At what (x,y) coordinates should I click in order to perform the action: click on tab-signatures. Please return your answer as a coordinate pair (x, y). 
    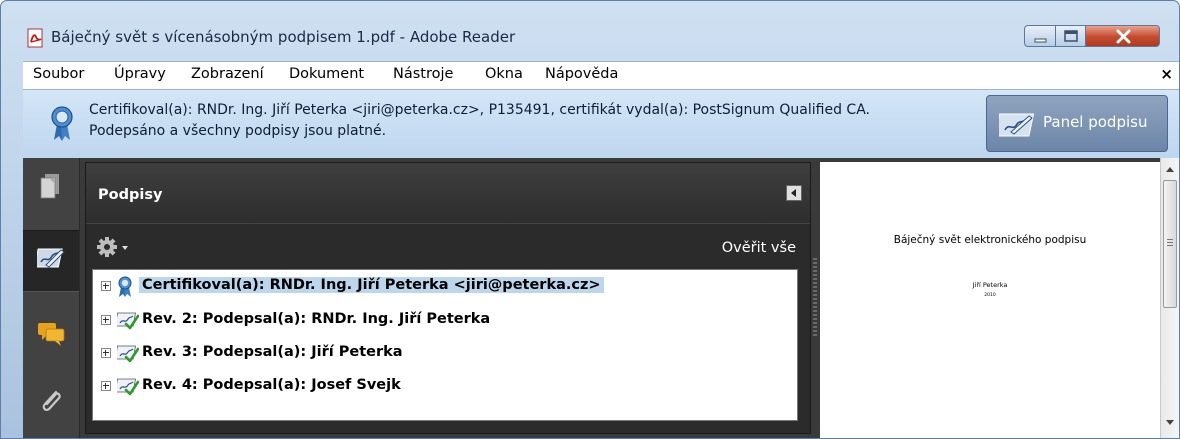
    Looking at the image, I should click on (51, 261).